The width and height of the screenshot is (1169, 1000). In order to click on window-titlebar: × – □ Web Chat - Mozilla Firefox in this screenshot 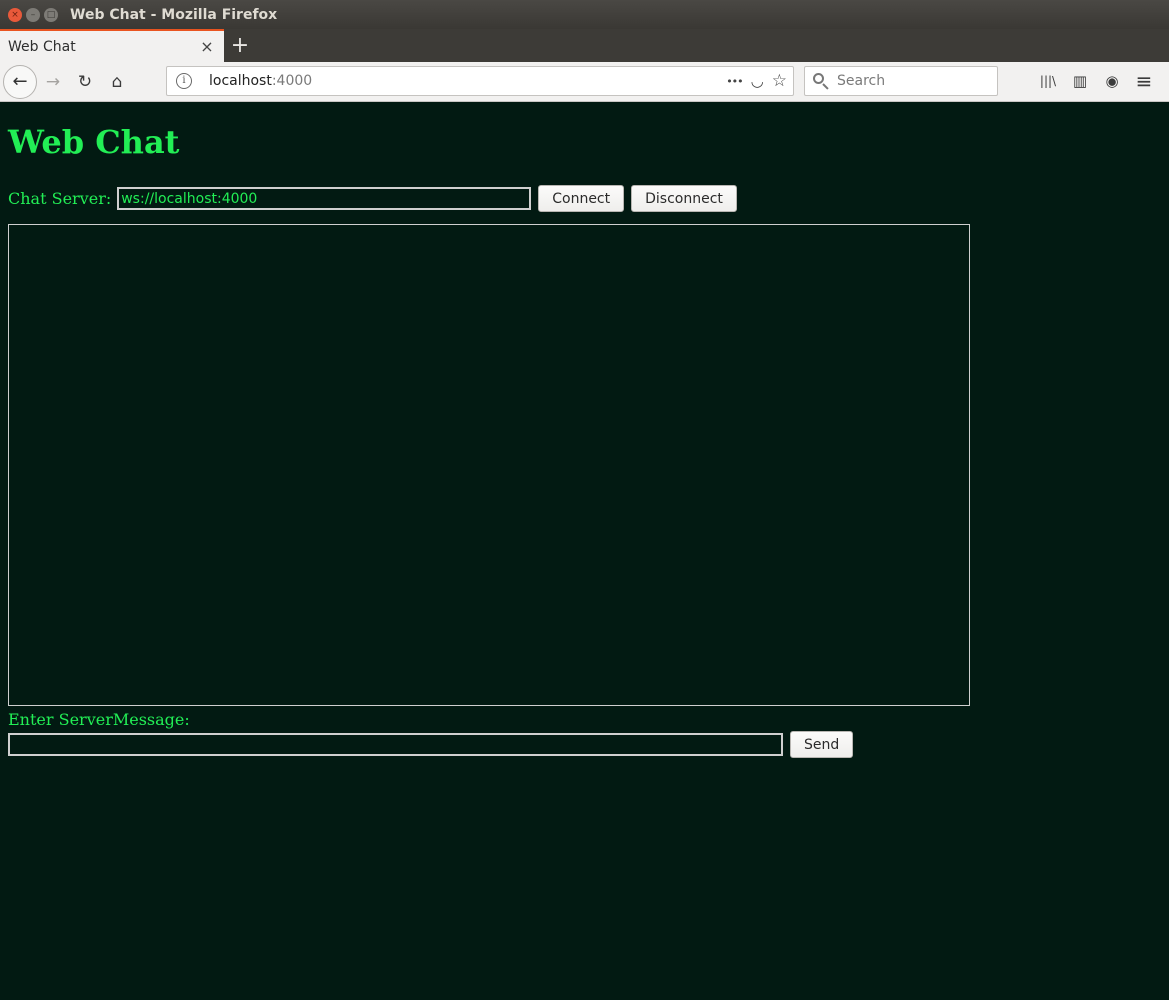, I will do `click(584, 14)`.